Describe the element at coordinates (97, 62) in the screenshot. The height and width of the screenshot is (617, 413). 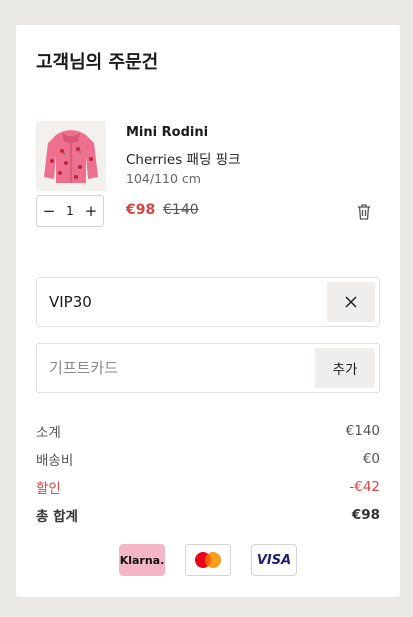
I see `page-title: 고객님의 주문건` at that location.